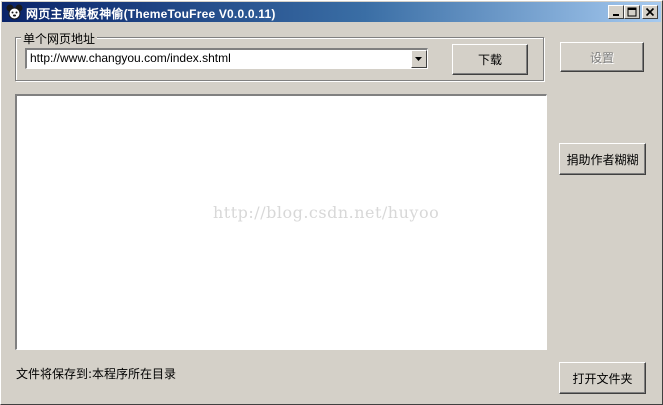  What do you see at coordinates (602, 378) in the screenshot?
I see `open-folder-button: 打开文件夹` at bounding box center [602, 378].